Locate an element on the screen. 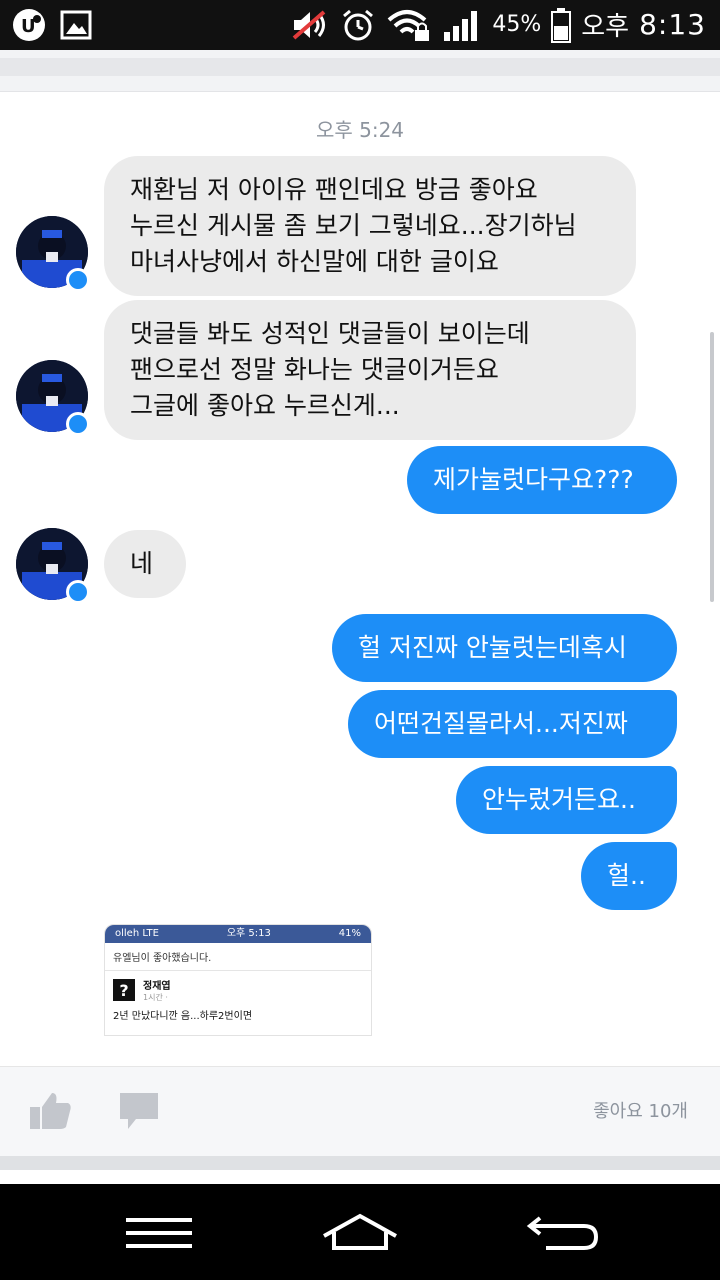  scrollbar is located at coordinates (712, 467).